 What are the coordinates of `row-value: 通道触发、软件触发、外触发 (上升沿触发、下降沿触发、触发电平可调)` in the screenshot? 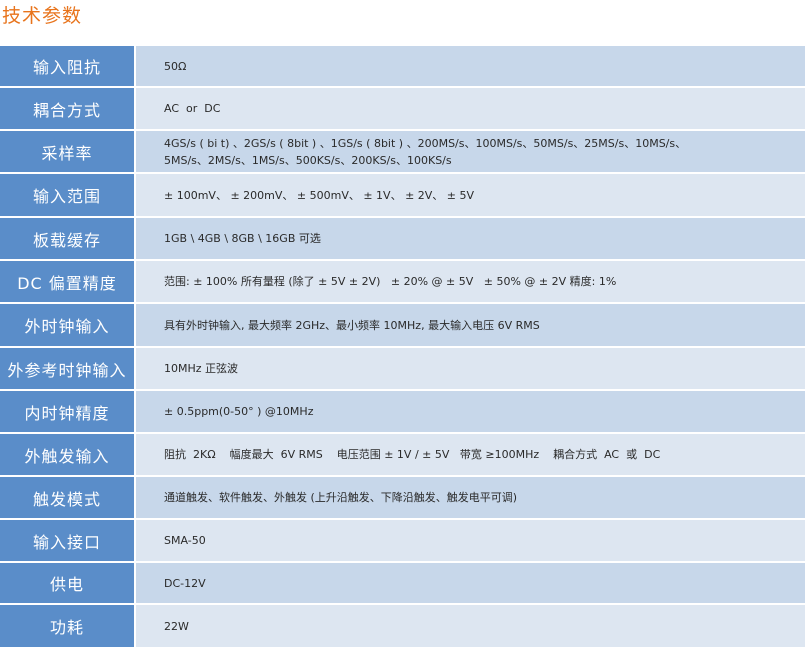 It's located at (470, 497).